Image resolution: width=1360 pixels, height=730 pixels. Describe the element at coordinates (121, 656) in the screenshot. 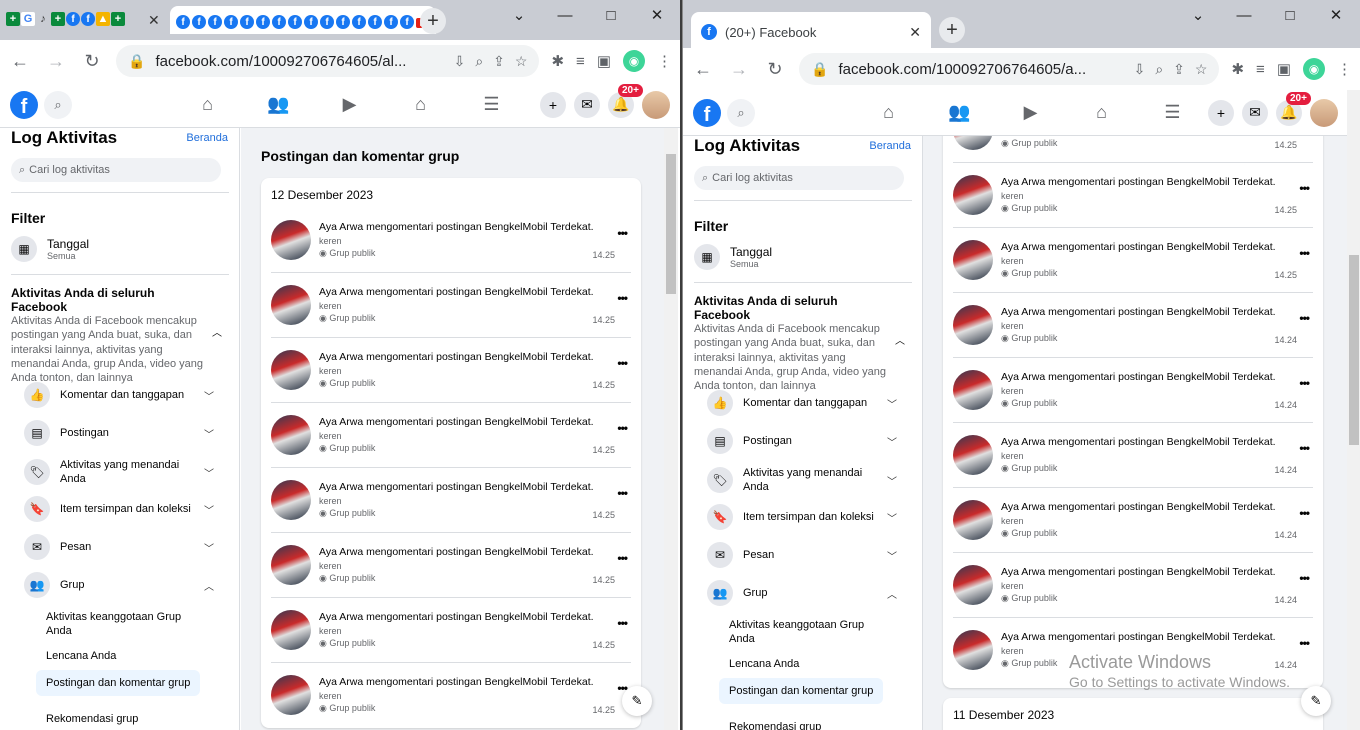

I see `group-sub-item: Lencana Anda` at that location.